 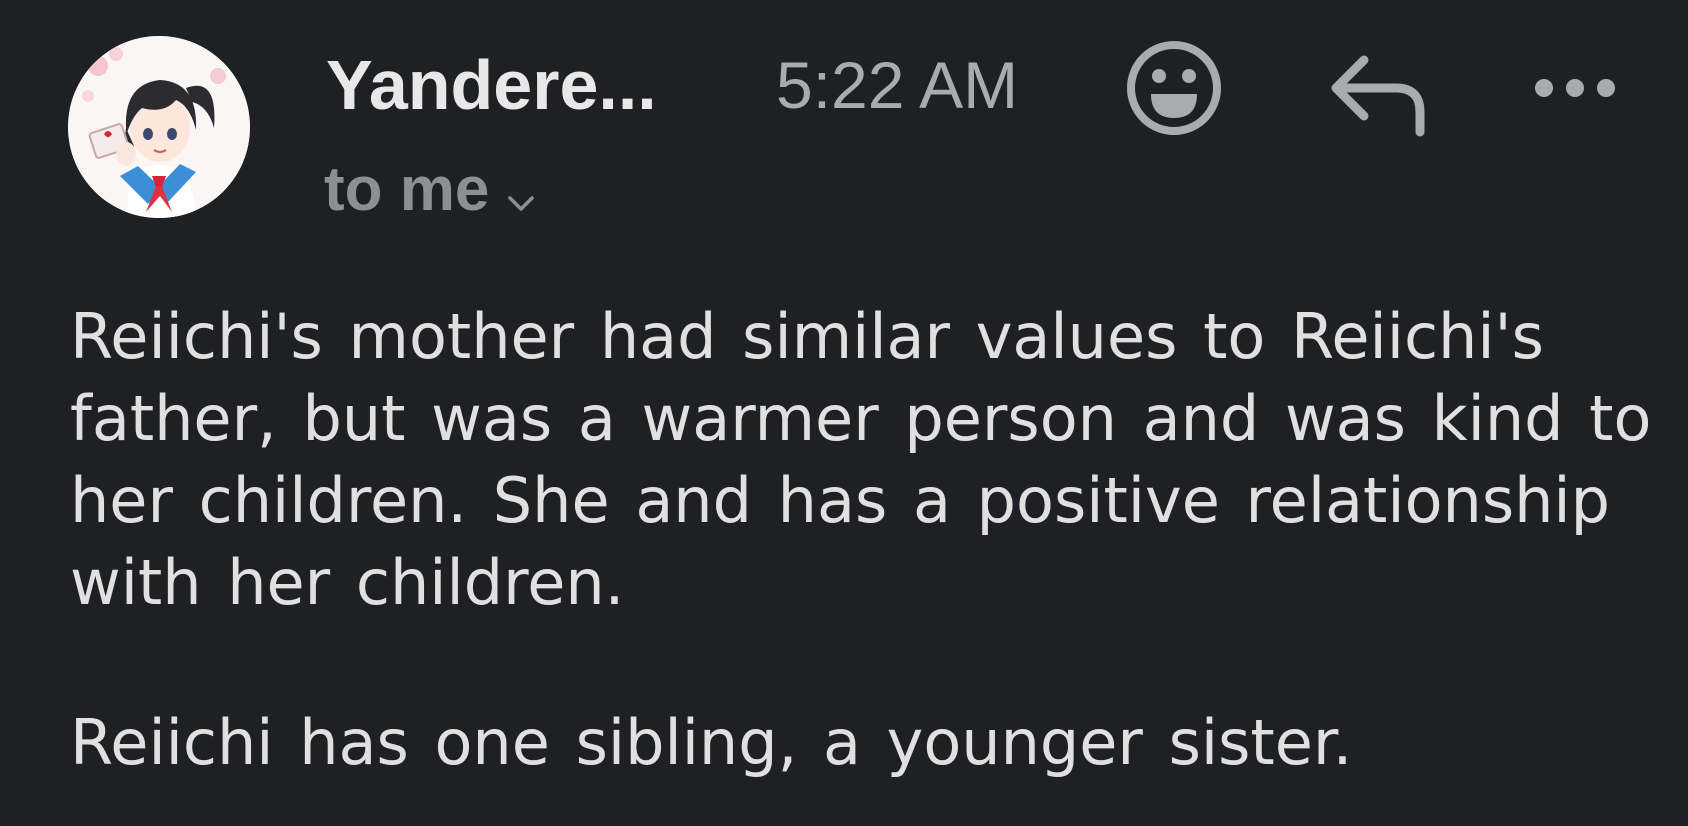 I want to click on sender-avatar, so click(x=159, y=127).